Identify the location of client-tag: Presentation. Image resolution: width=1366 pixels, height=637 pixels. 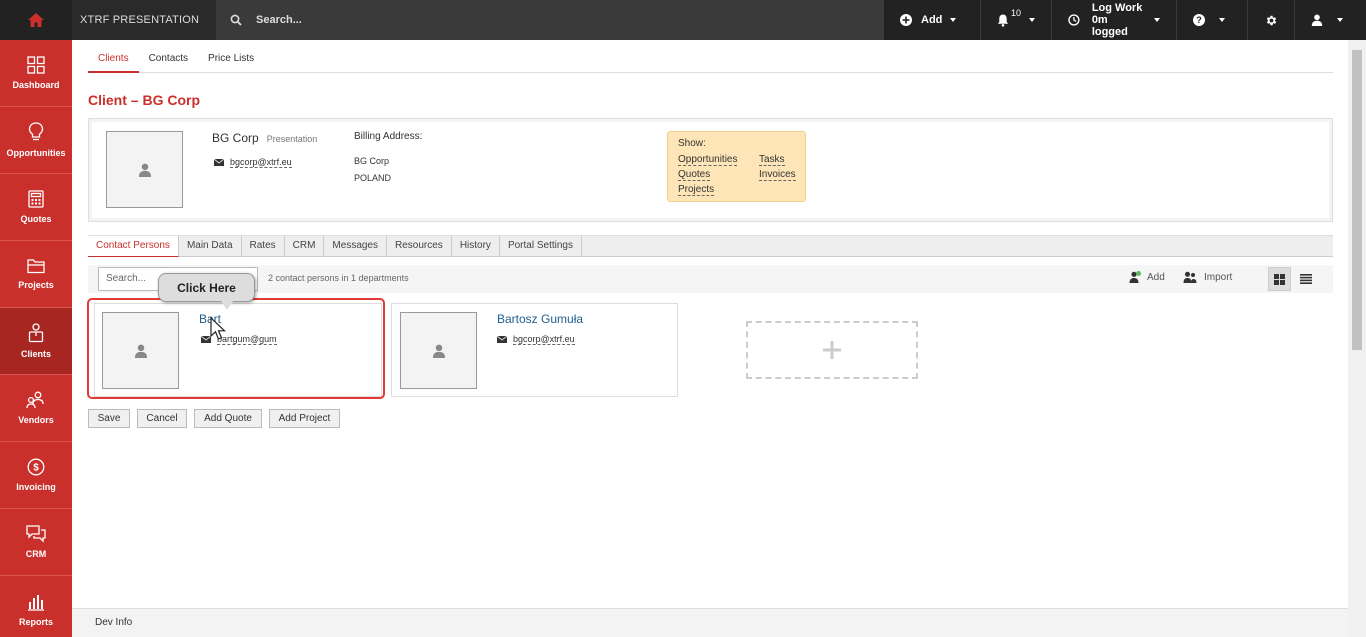
(292, 139).